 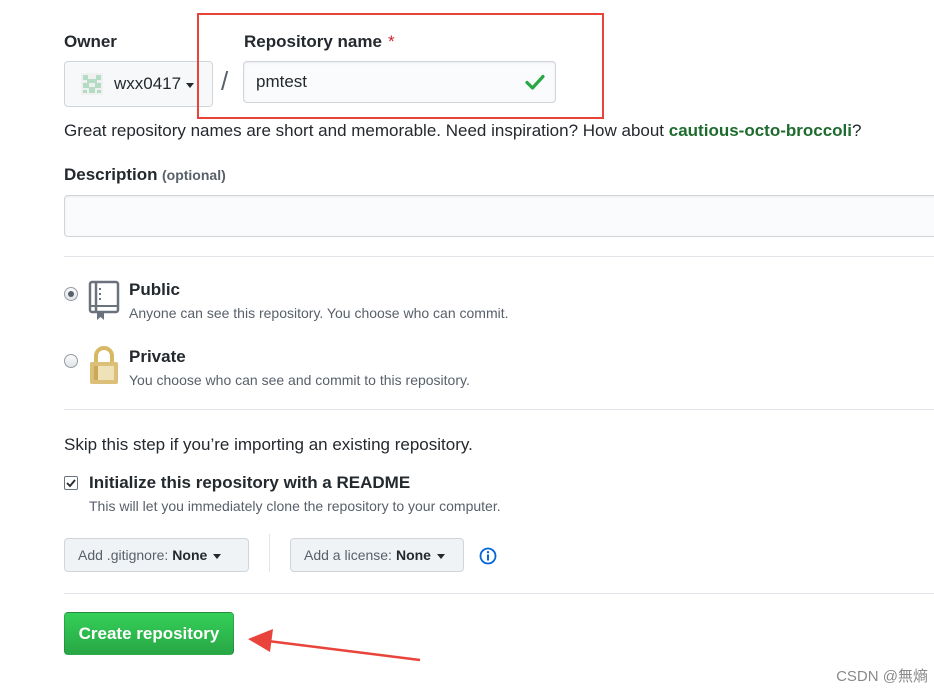 I want to click on avatar-icon, so click(x=92, y=84).